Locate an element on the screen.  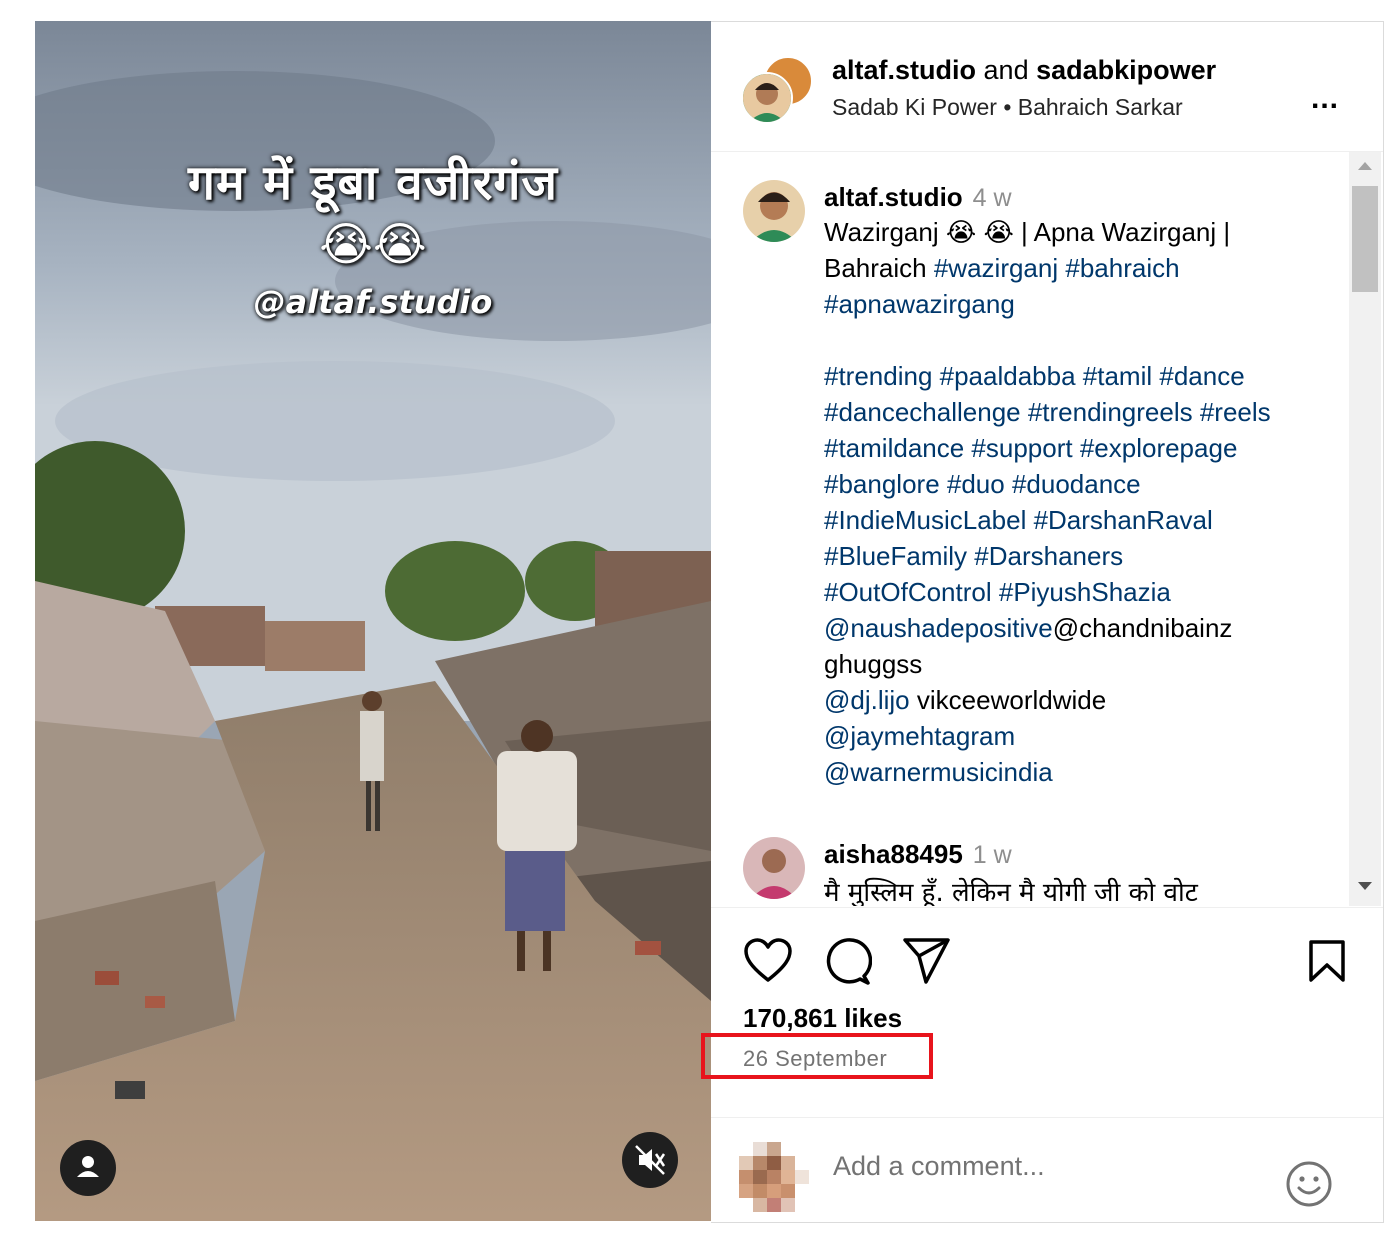
caption-fragment: ghuggss is located at coordinates (873, 664).